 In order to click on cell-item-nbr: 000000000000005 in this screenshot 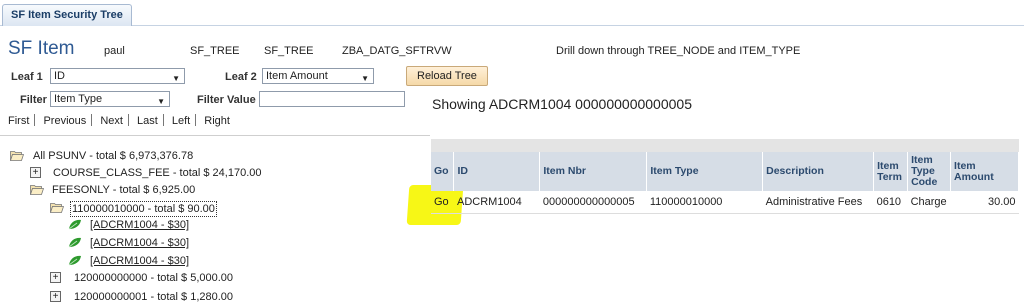, I will do `click(593, 202)`.